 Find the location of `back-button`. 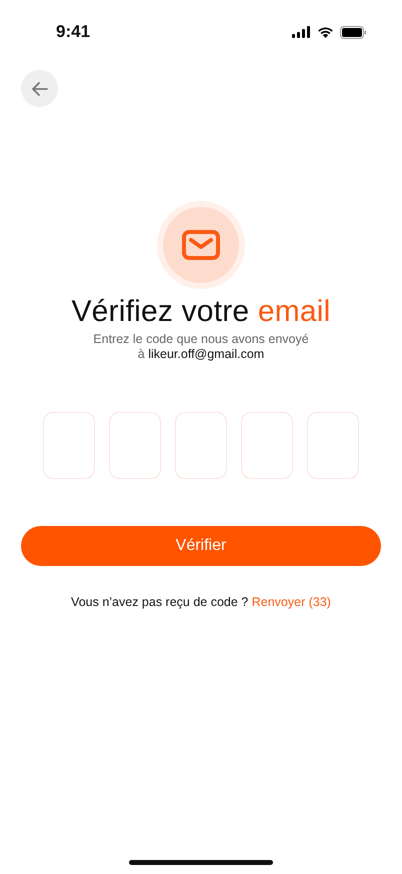

back-button is located at coordinates (39, 88).